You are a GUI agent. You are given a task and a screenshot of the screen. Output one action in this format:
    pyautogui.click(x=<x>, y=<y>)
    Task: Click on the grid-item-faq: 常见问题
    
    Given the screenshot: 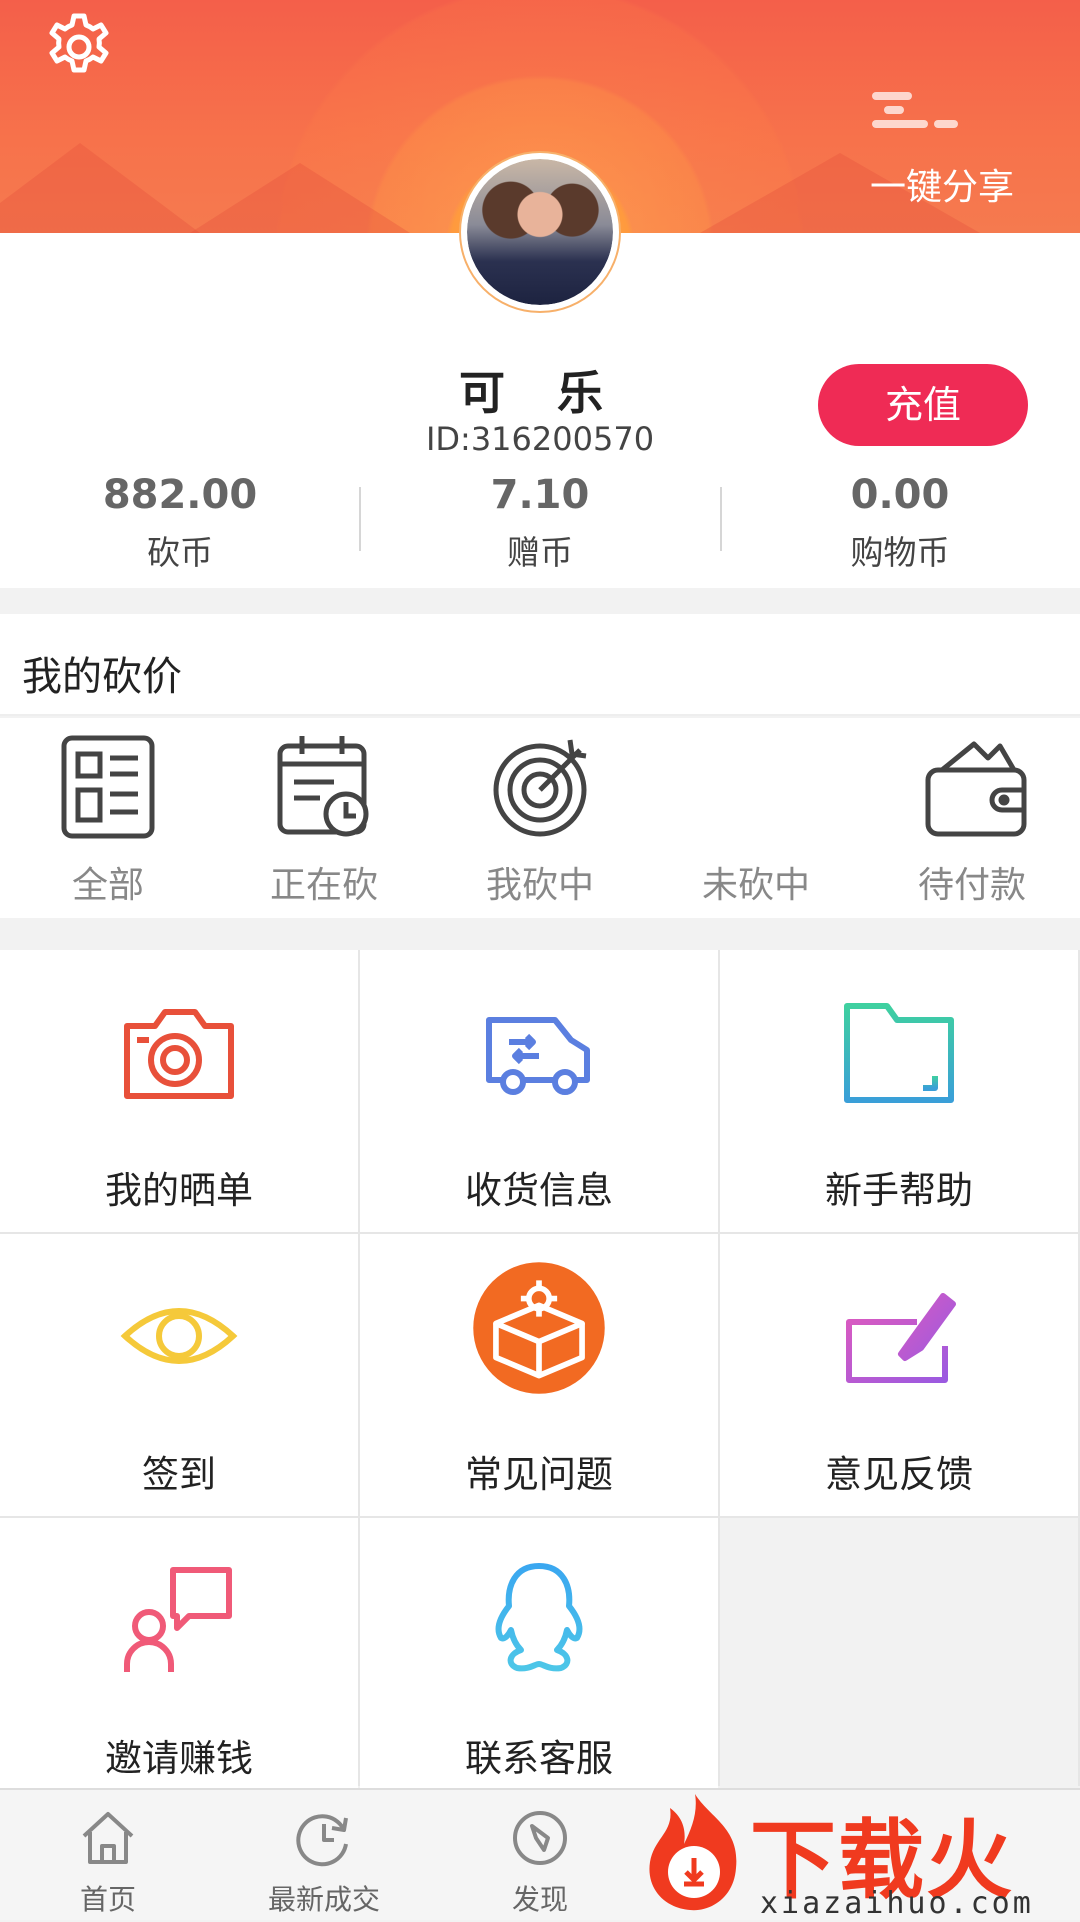 What is the action you would take?
    pyautogui.click(x=539, y=1375)
    